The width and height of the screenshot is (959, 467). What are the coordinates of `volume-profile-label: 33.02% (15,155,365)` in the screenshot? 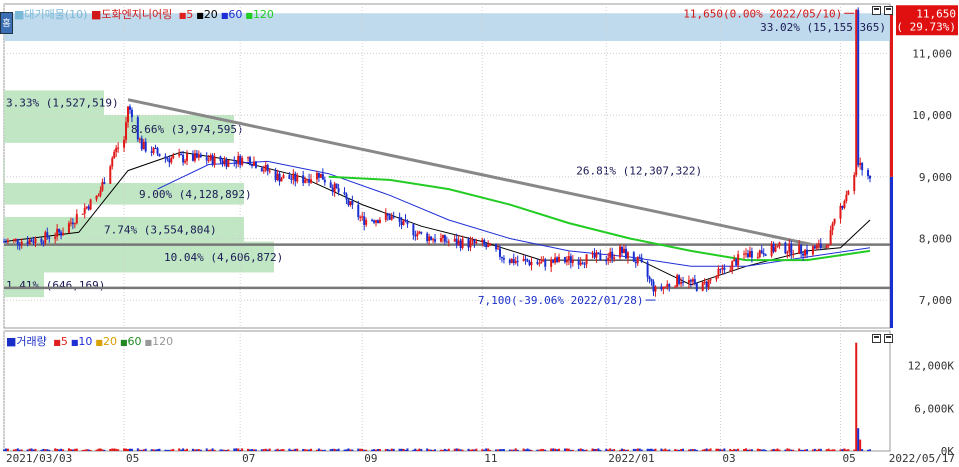 It's located at (823, 27).